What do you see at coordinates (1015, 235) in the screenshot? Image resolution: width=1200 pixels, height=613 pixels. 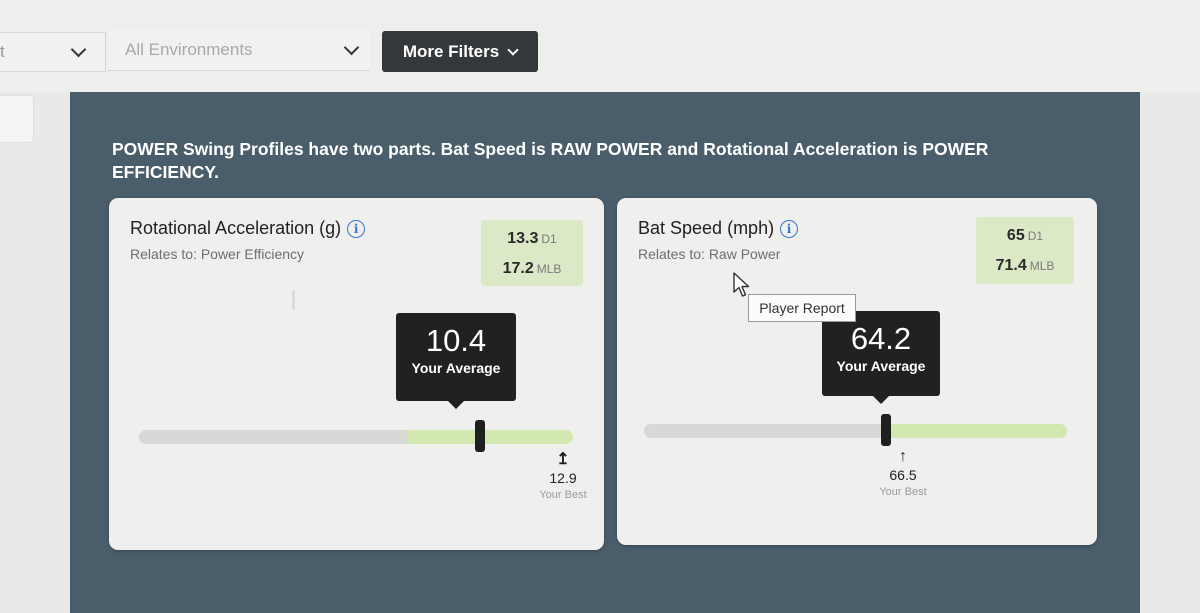 I see `benchmark-value: 65` at bounding box center [1015, 235].